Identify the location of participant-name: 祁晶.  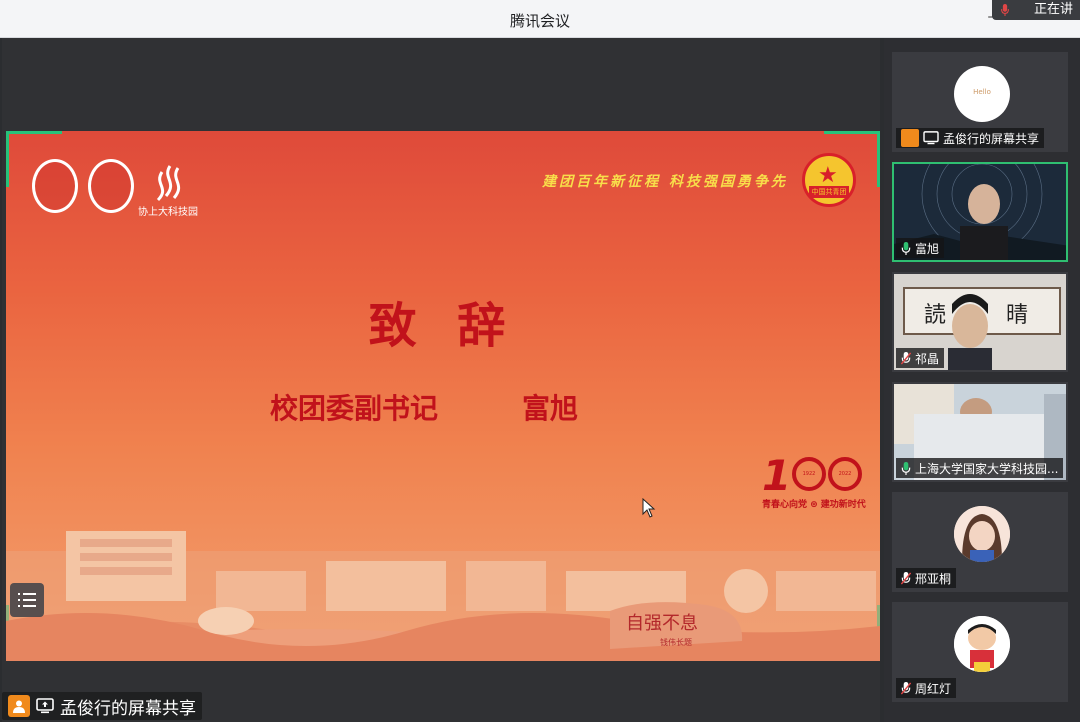
(927, 358).